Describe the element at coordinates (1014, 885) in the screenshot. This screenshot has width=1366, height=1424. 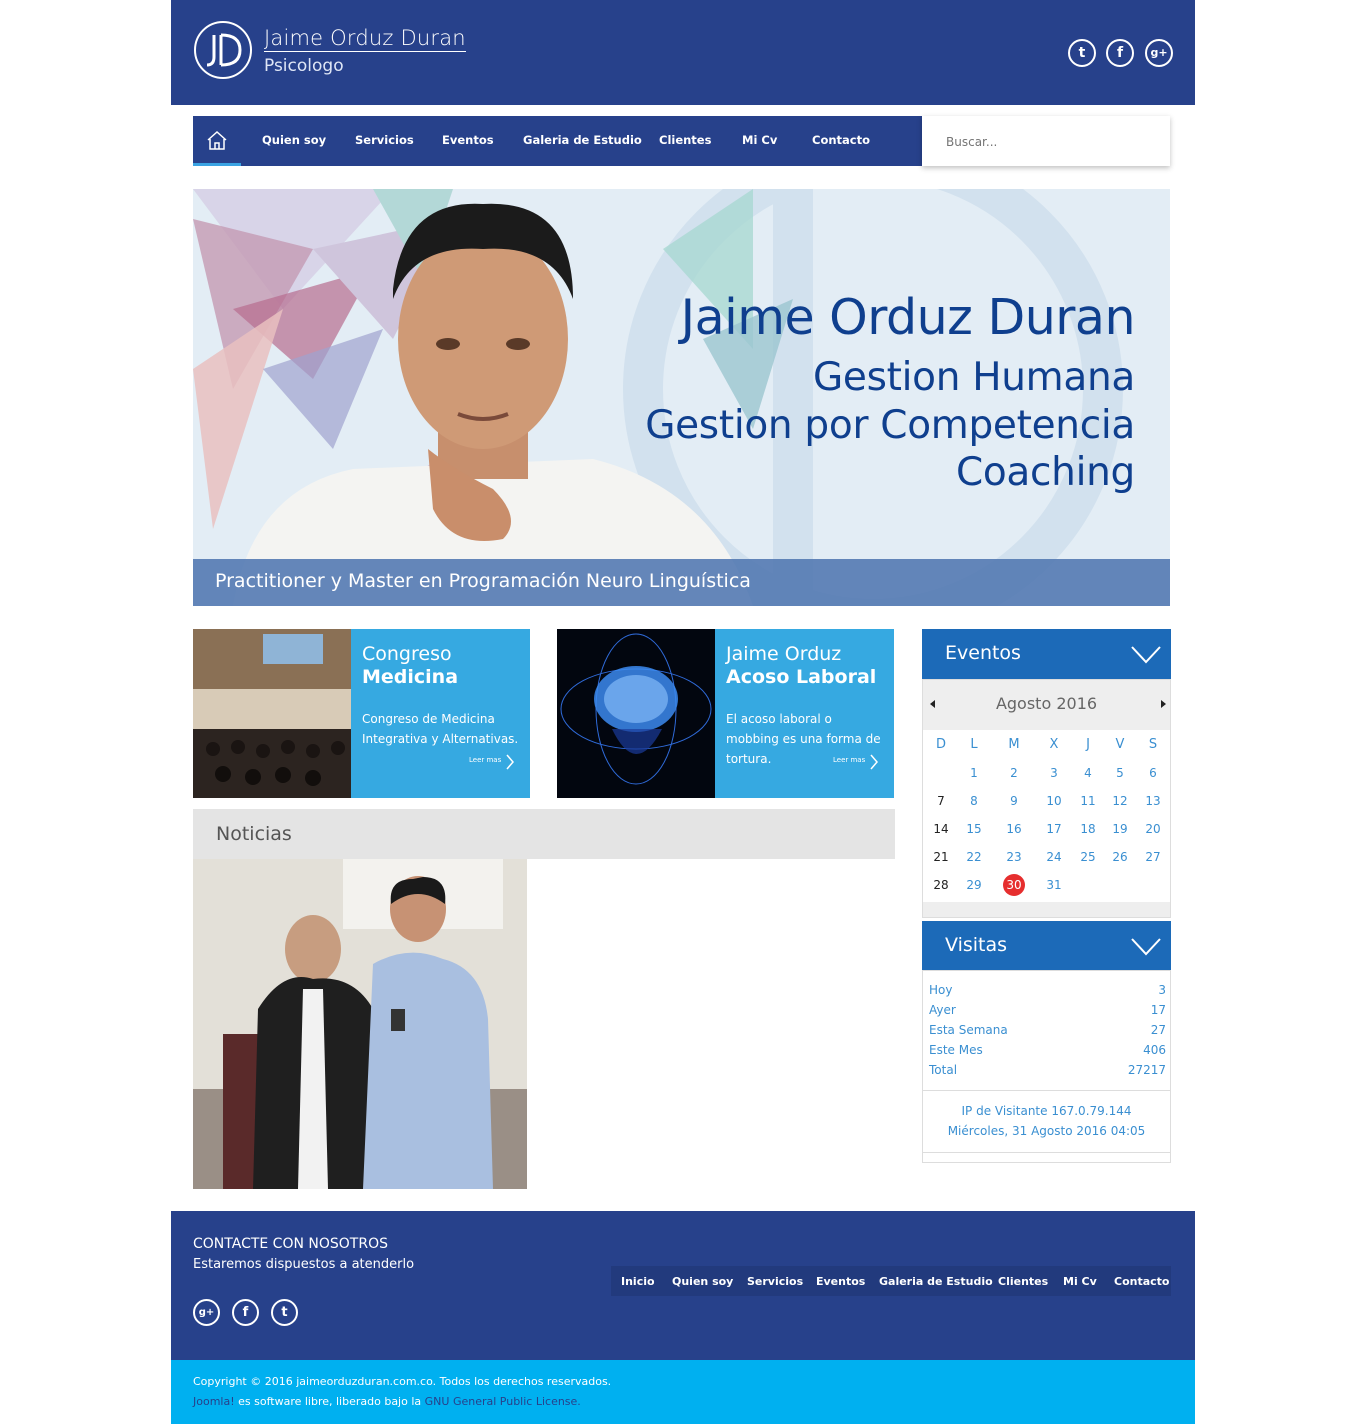
I see `calendar-day: 30` at that location.